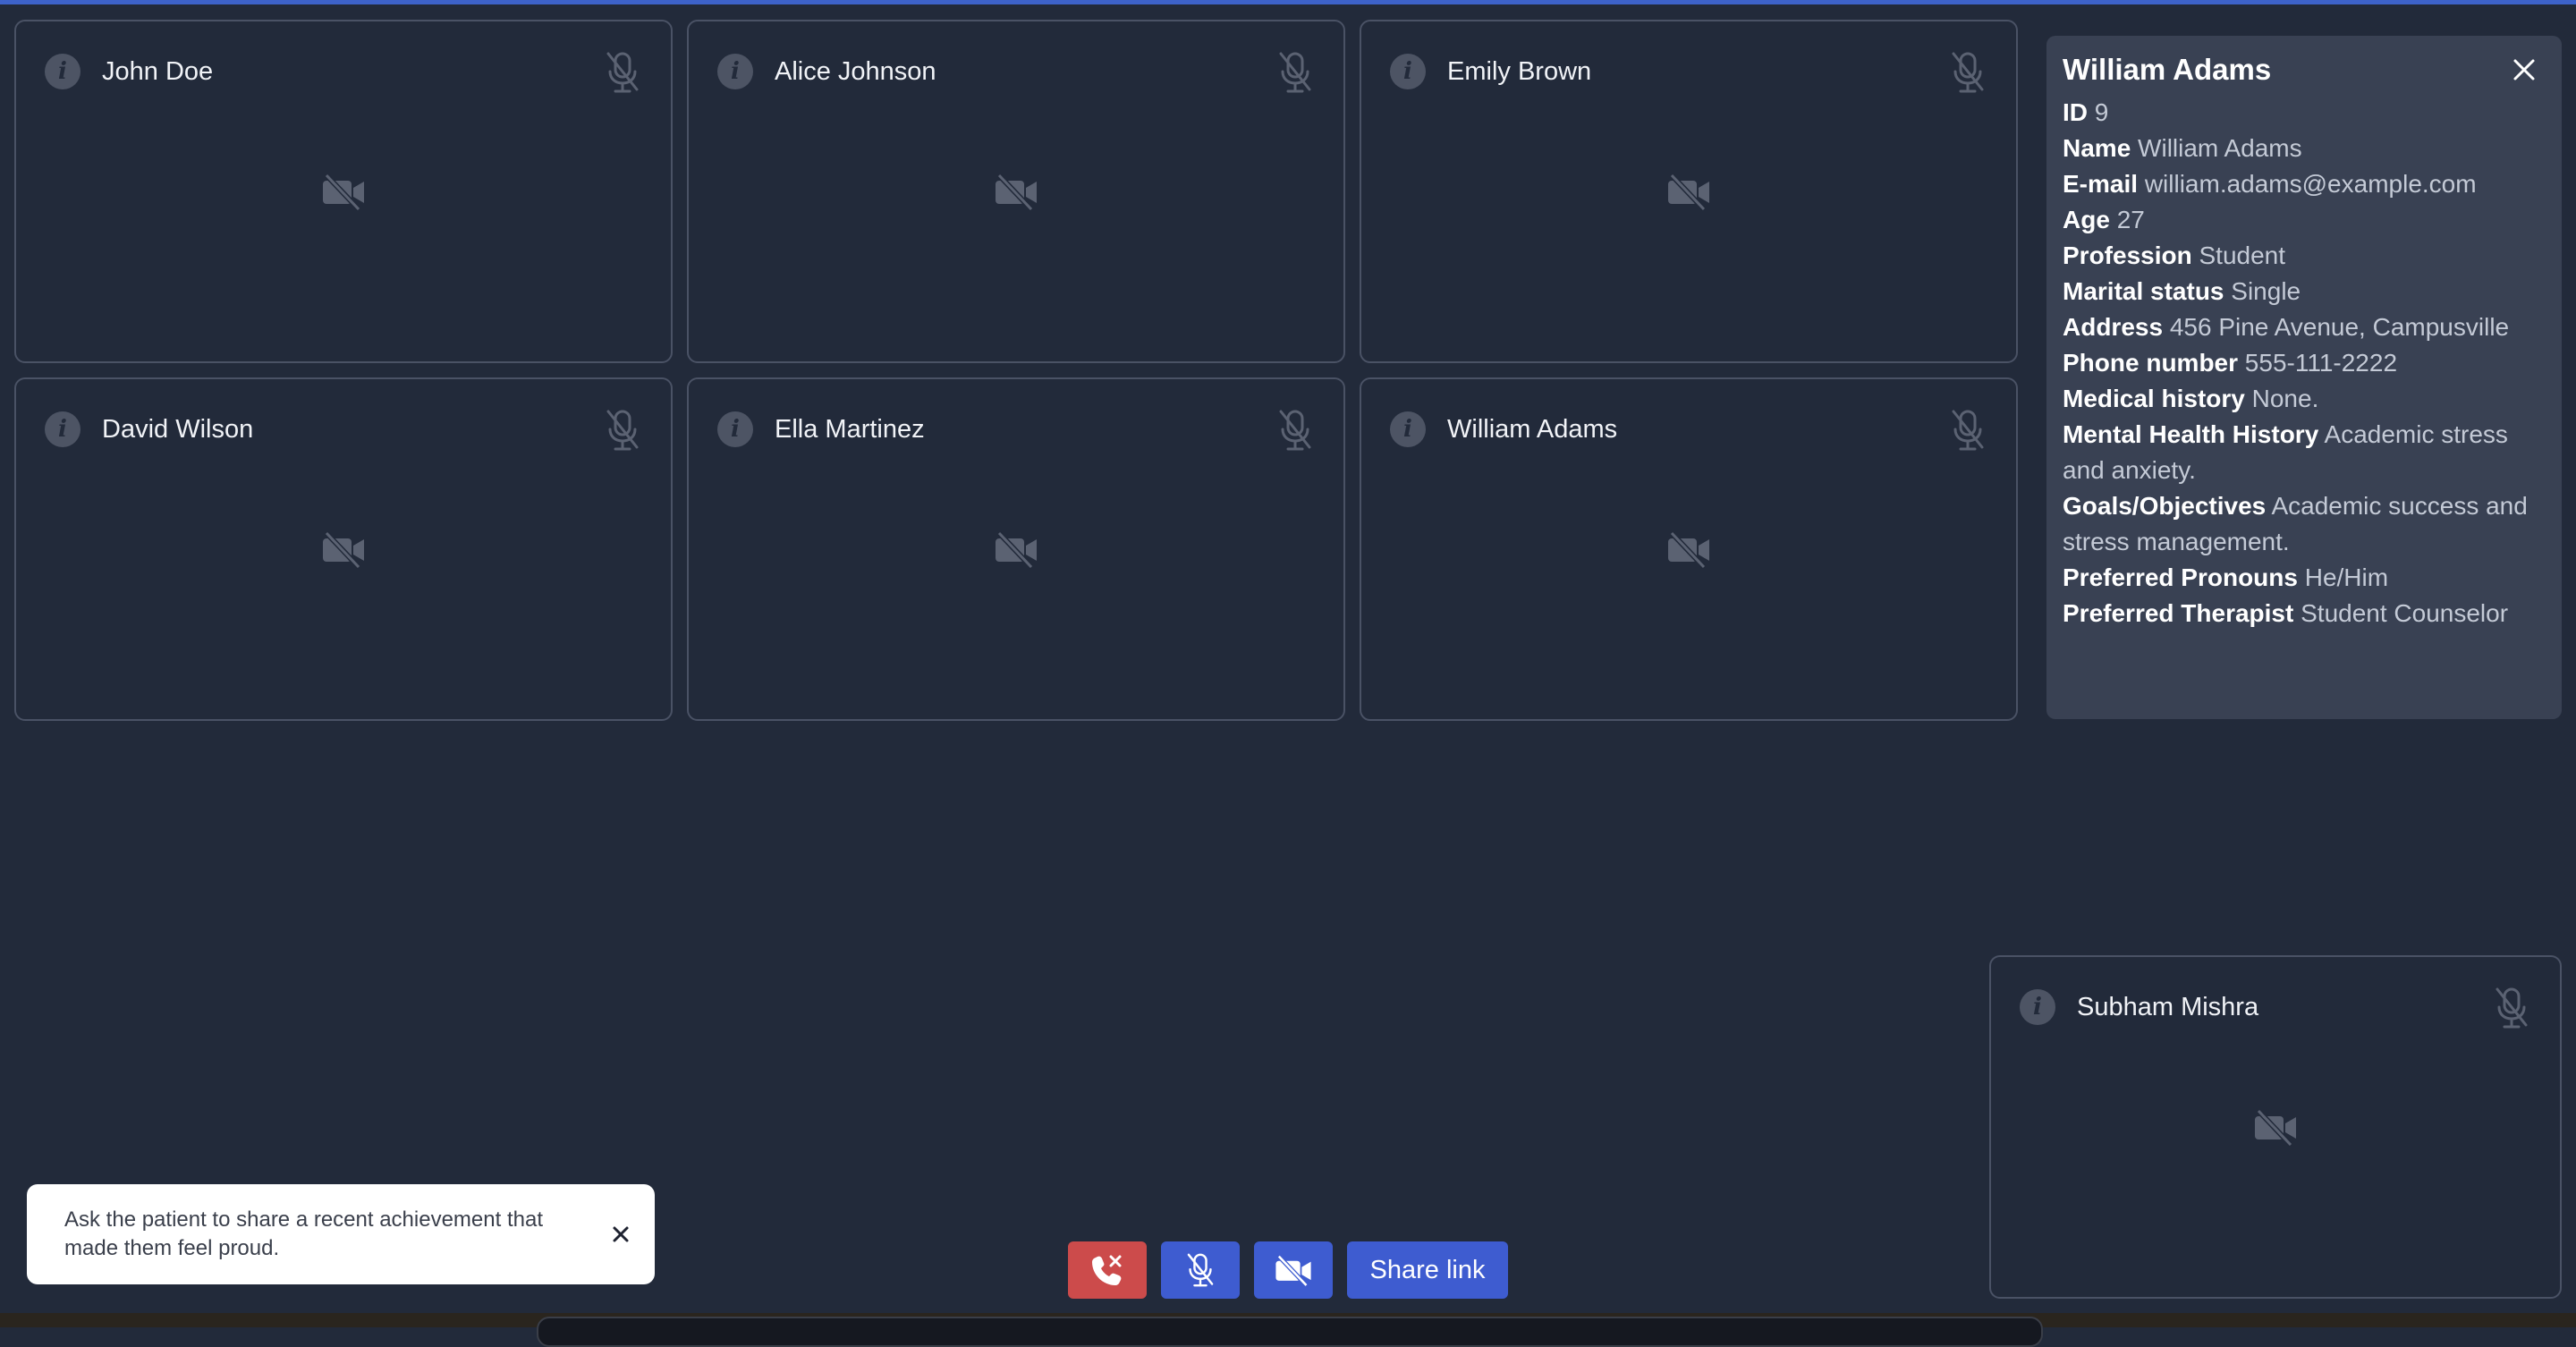 The width and height of the screenshot is (2576, 1347). Describe the element at coordinates (1288, 2) in the screenshot. I see `top-accent-bar` at that location.